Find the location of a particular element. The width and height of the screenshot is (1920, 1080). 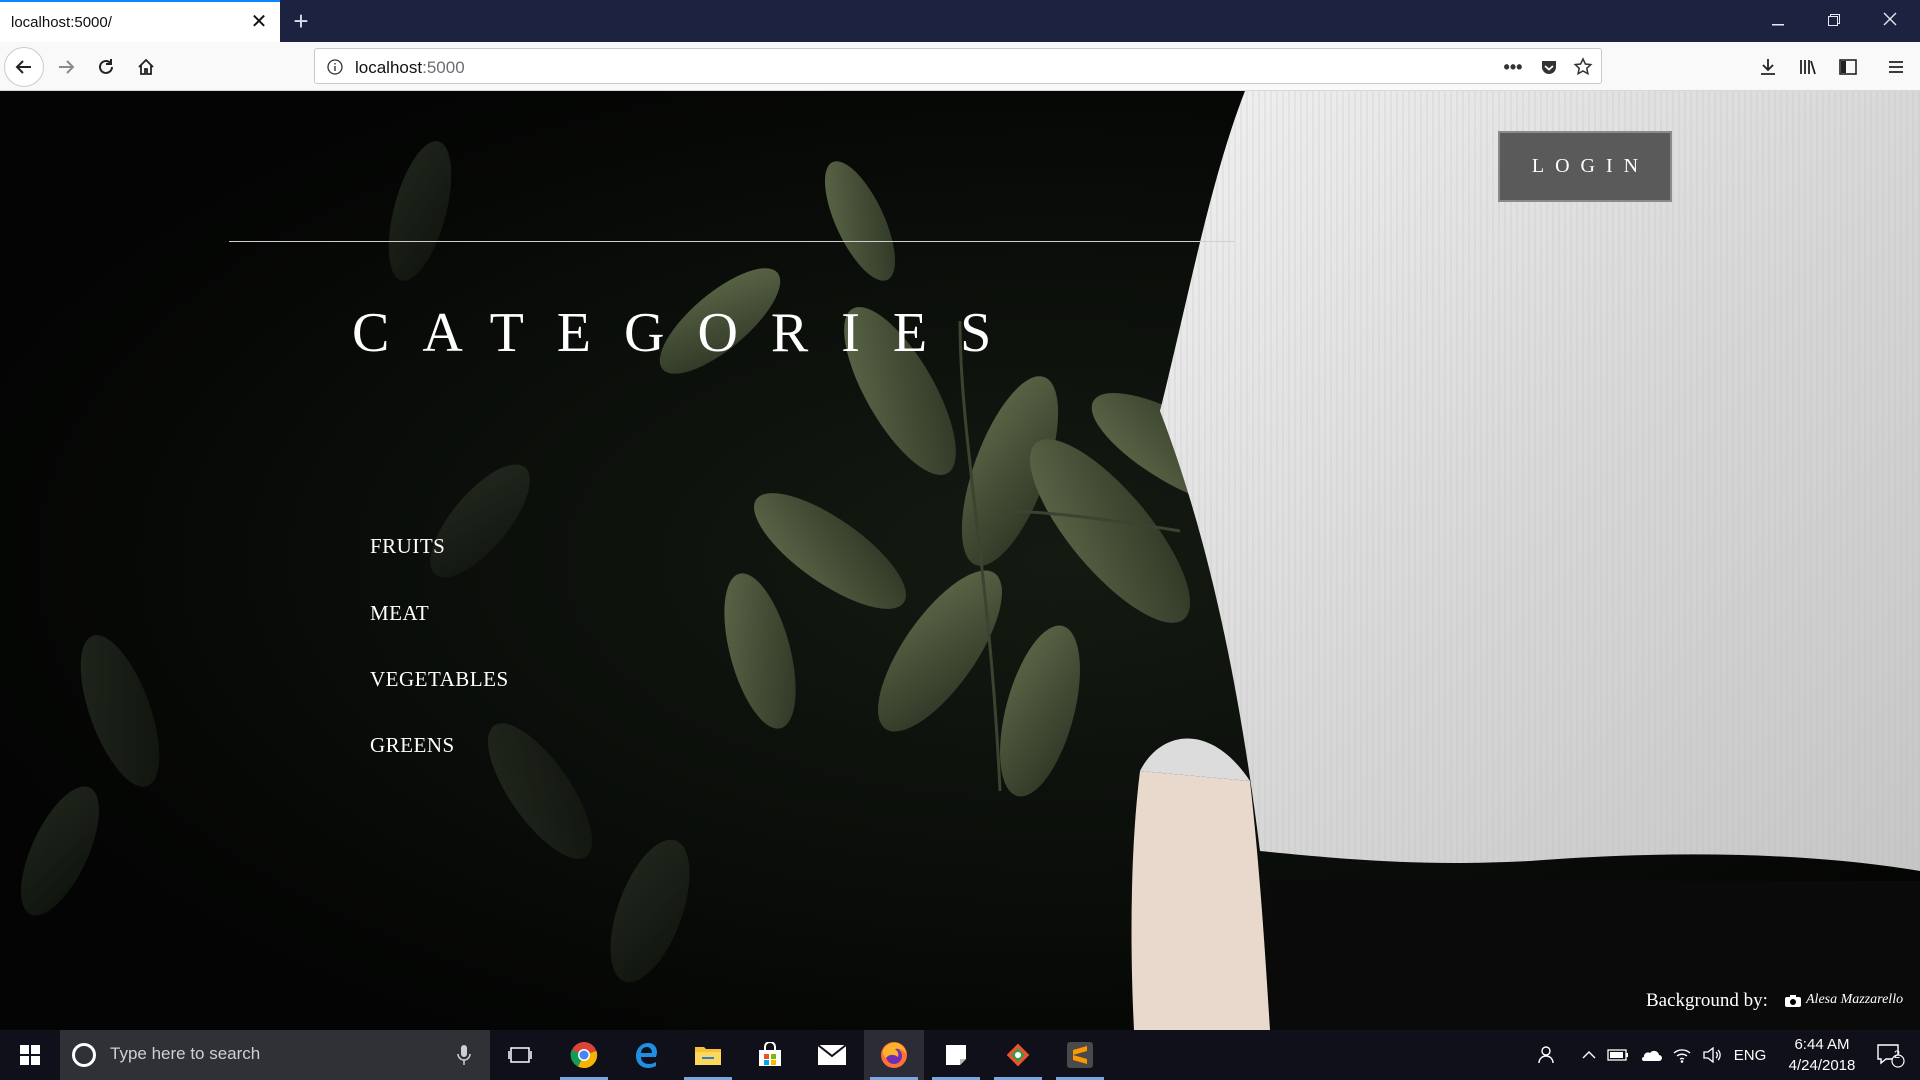

background-credit-label: Background by: is located at coordinates (1707, 1000).